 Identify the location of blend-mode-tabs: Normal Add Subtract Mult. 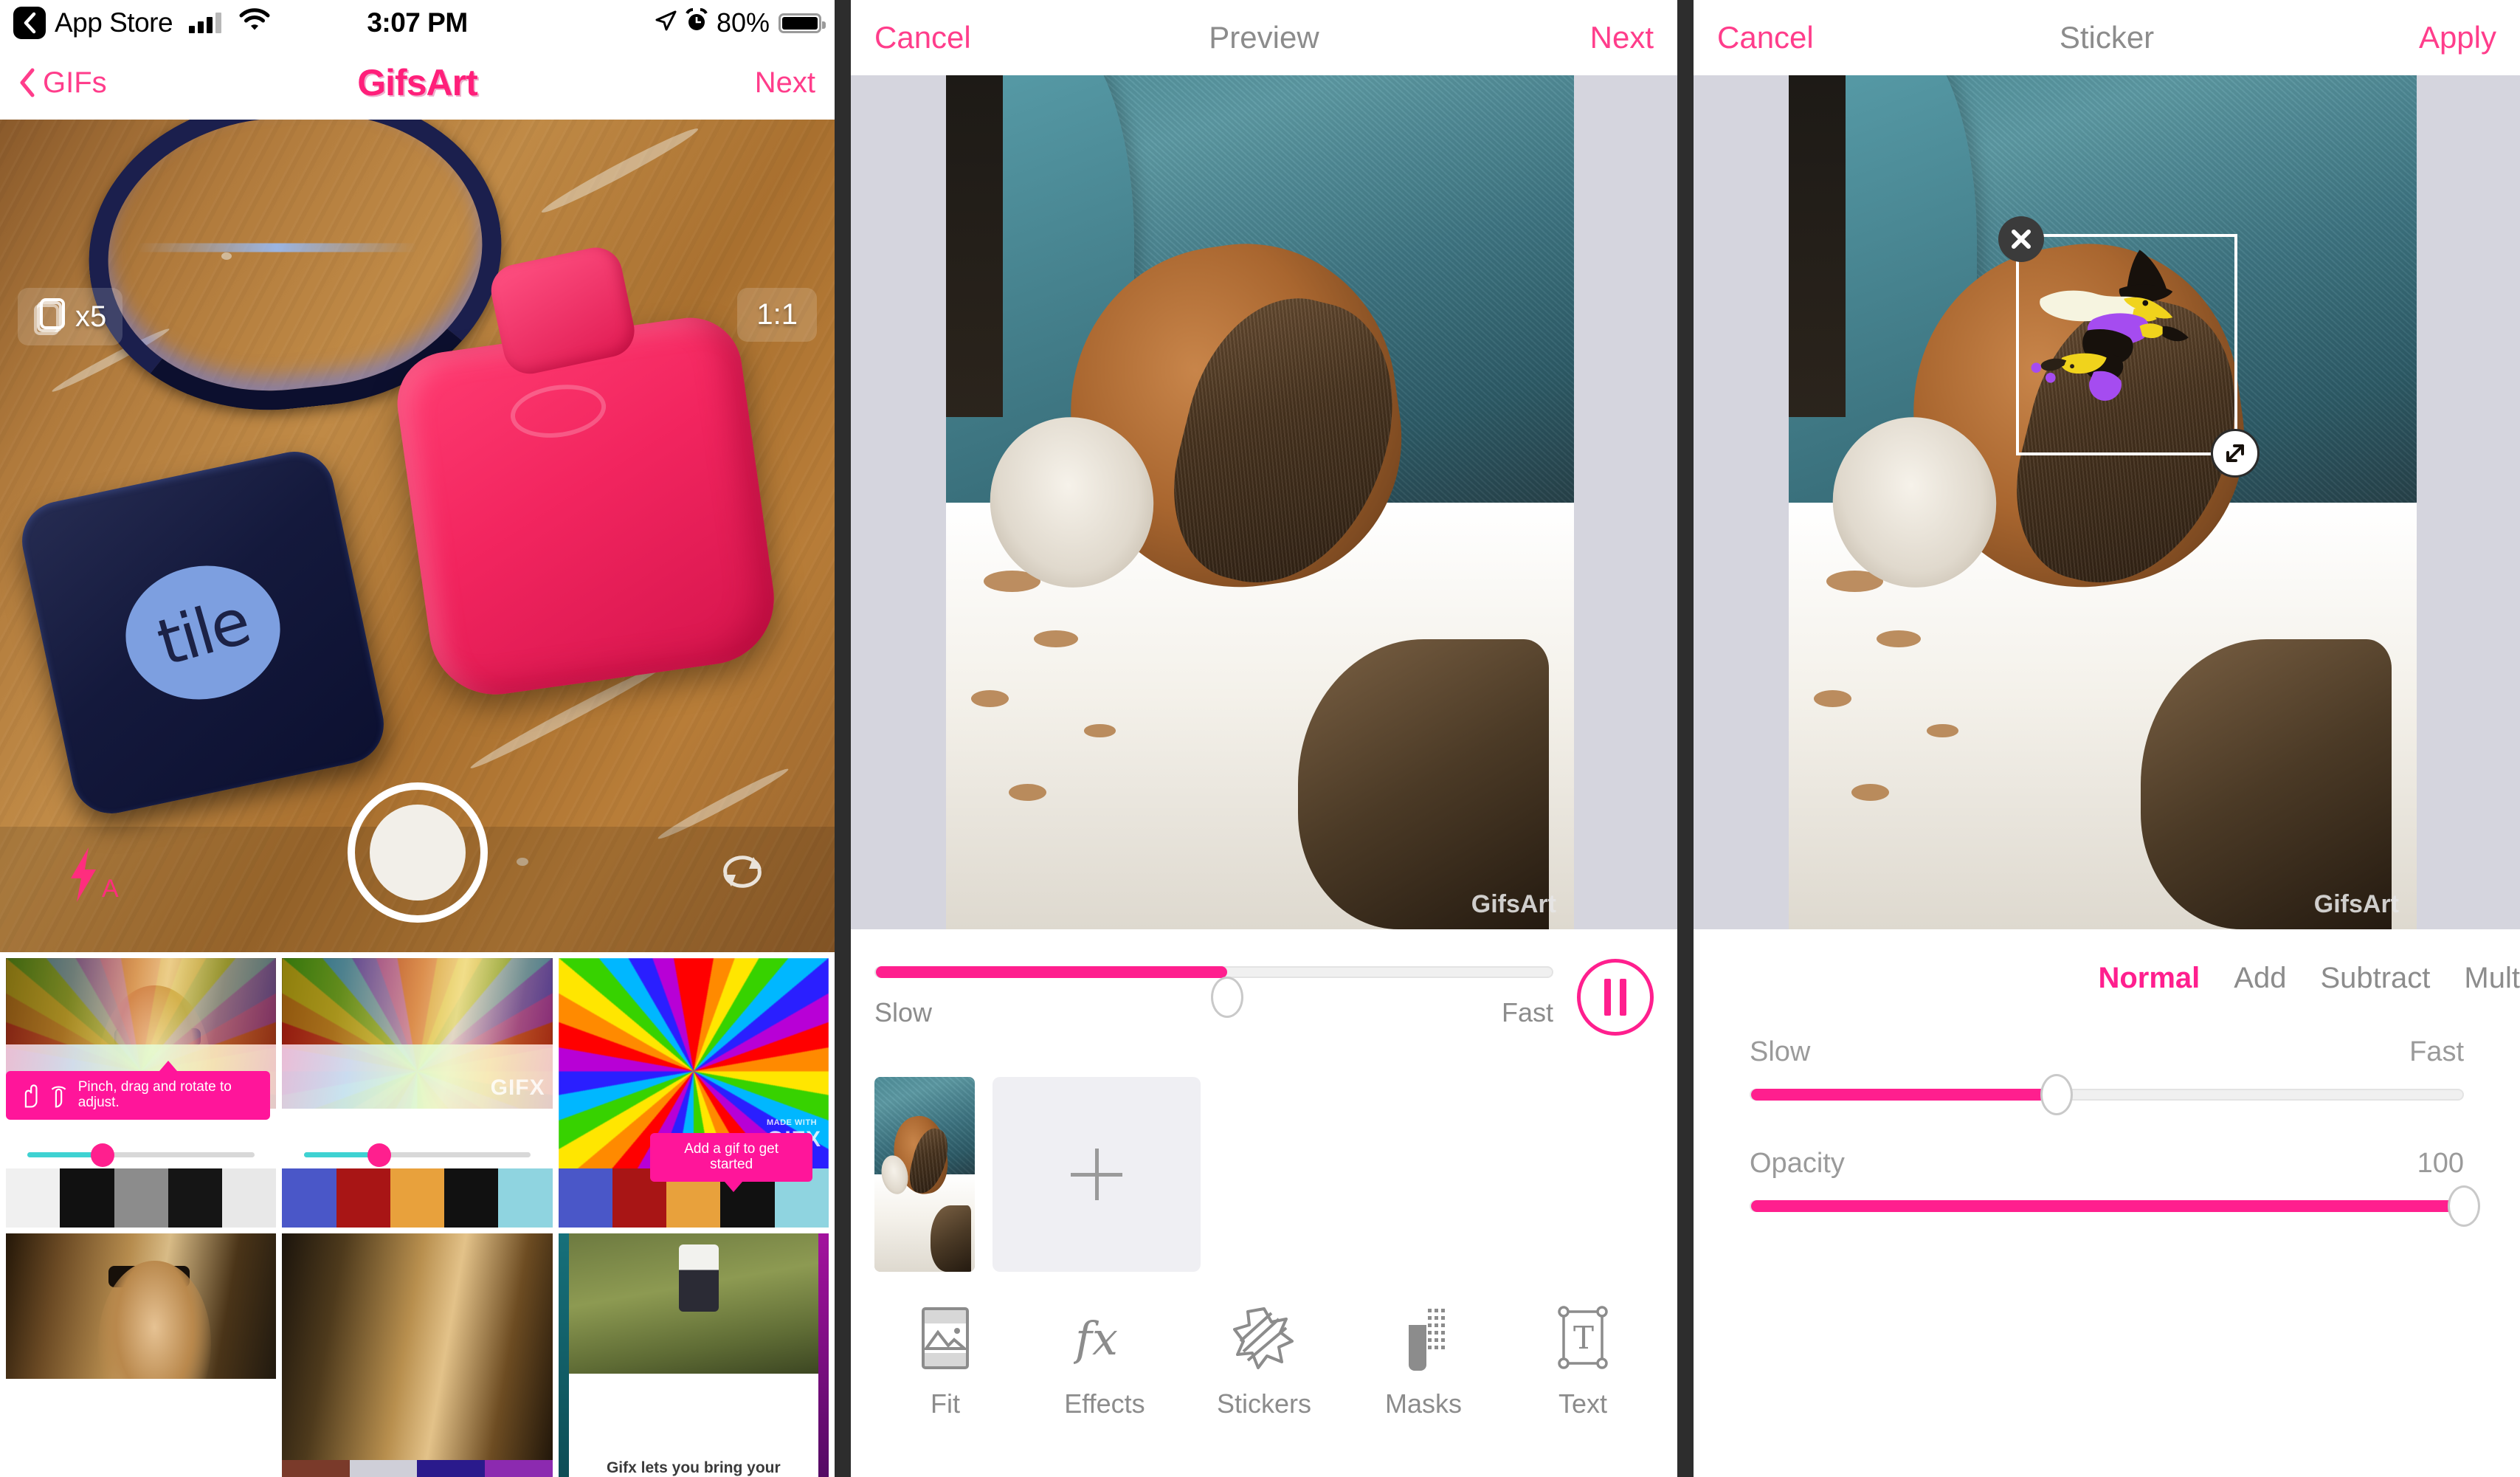
(2107, 962).